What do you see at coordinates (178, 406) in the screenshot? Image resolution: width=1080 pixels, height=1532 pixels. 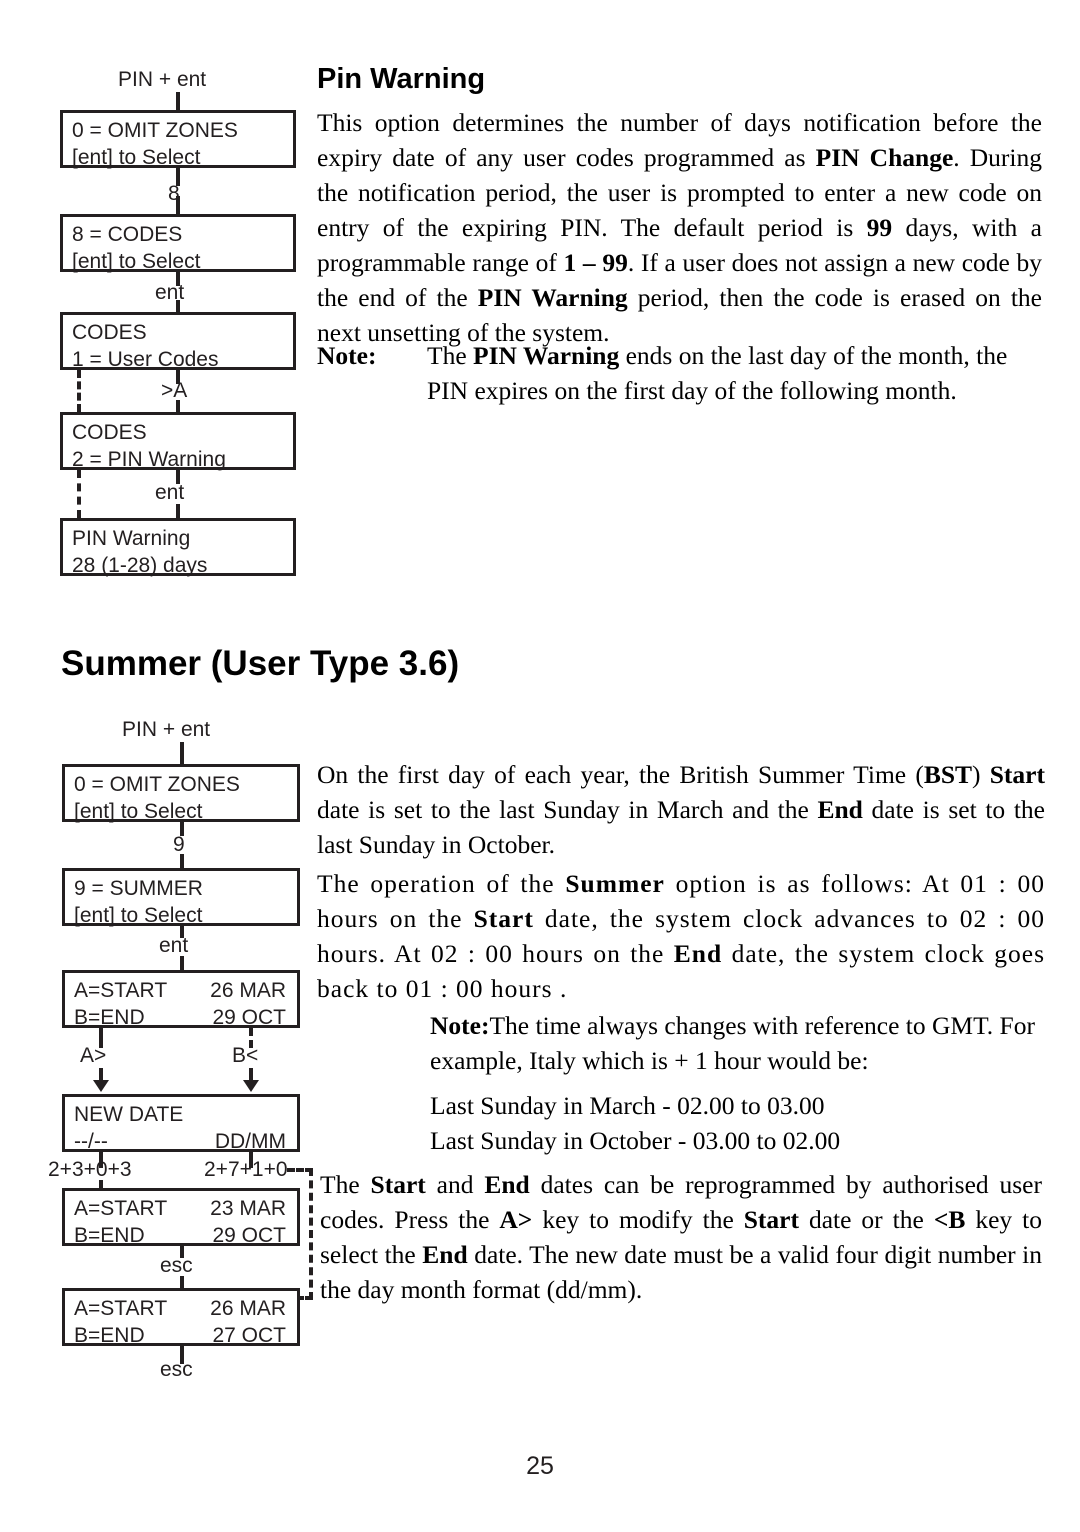 I see `flow1-conn3-lower` at bounding box center [178, 406].